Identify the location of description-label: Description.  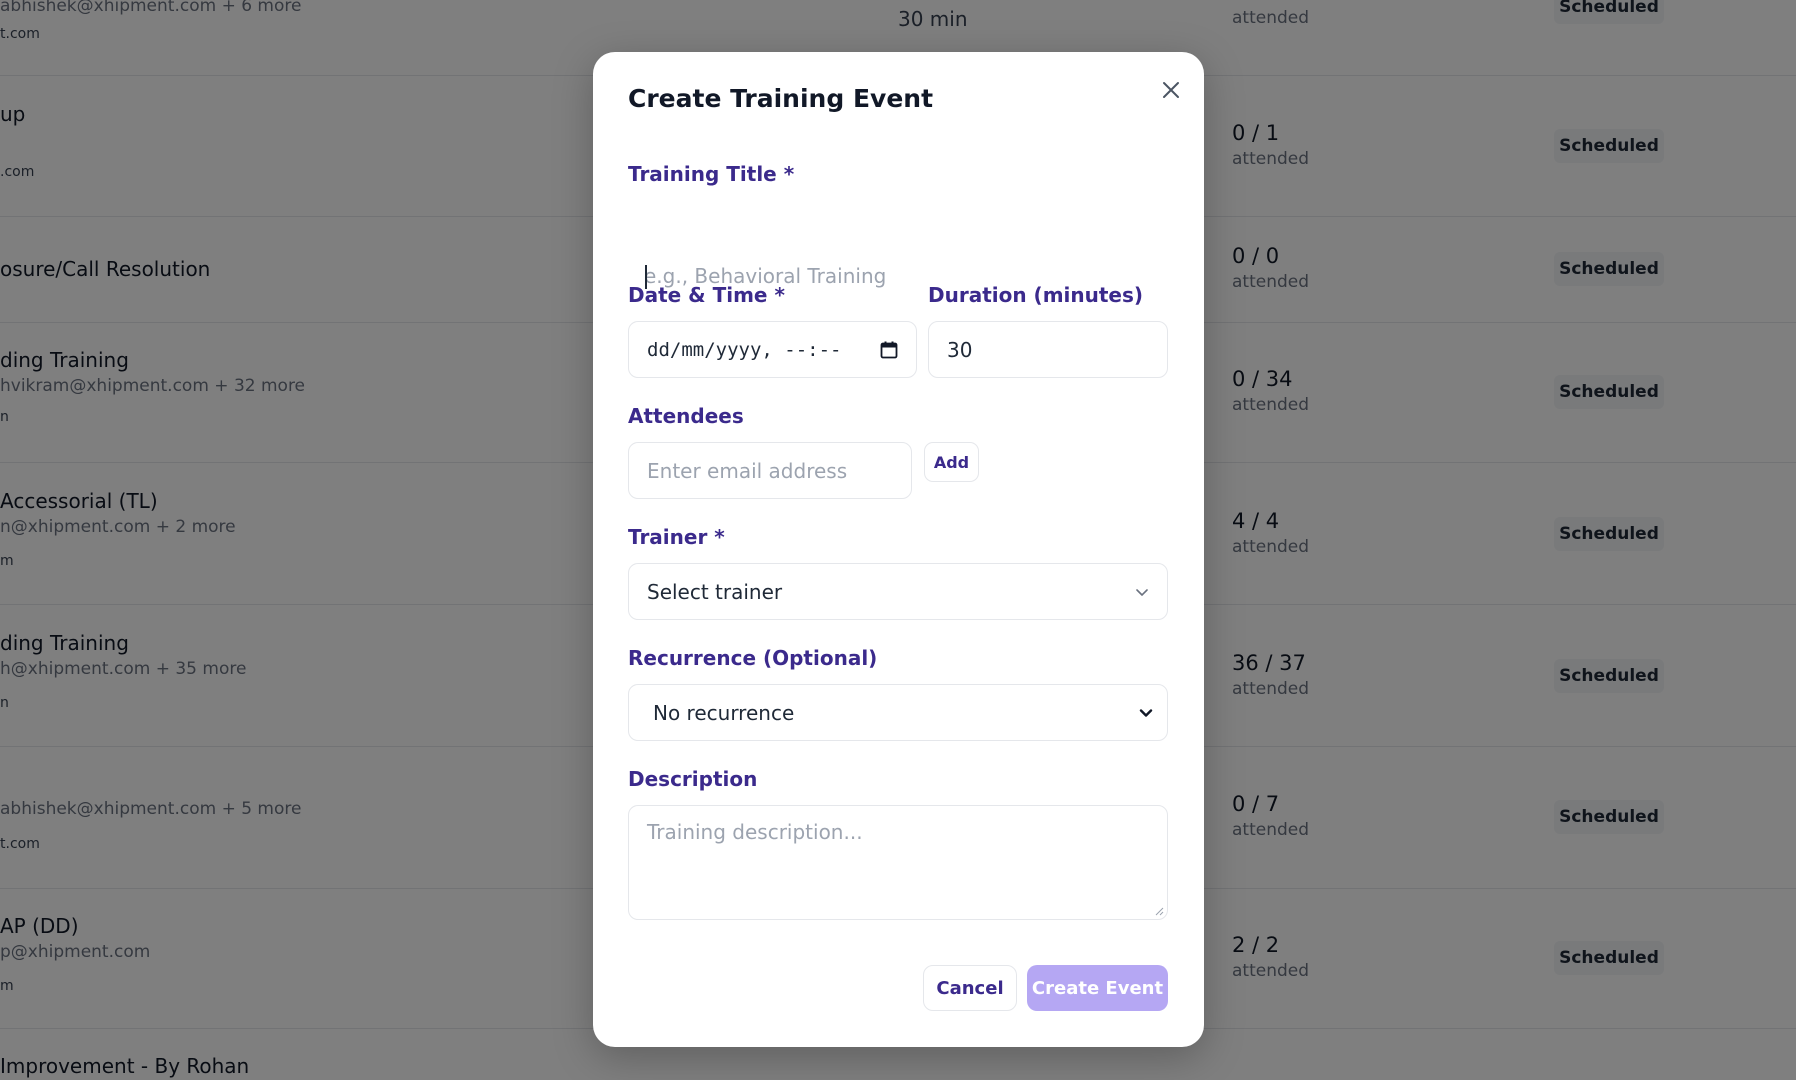
(693, 779).